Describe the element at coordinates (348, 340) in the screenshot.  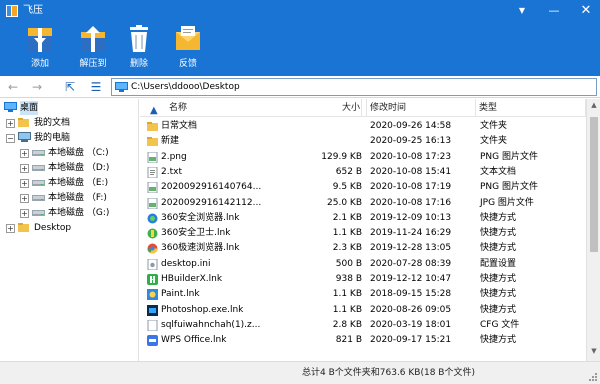
I see `file-size: 821 B` at that location.